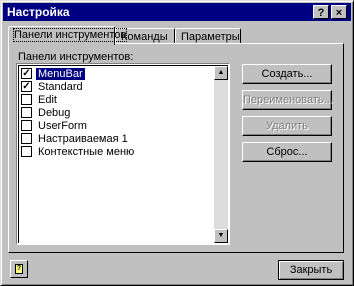 This screenshot has height=286, width=354. What do you see at coordinates (116, 87) in the screenshot?
I see `list-item: ✓ Standard` at bounding box center [116, 87].